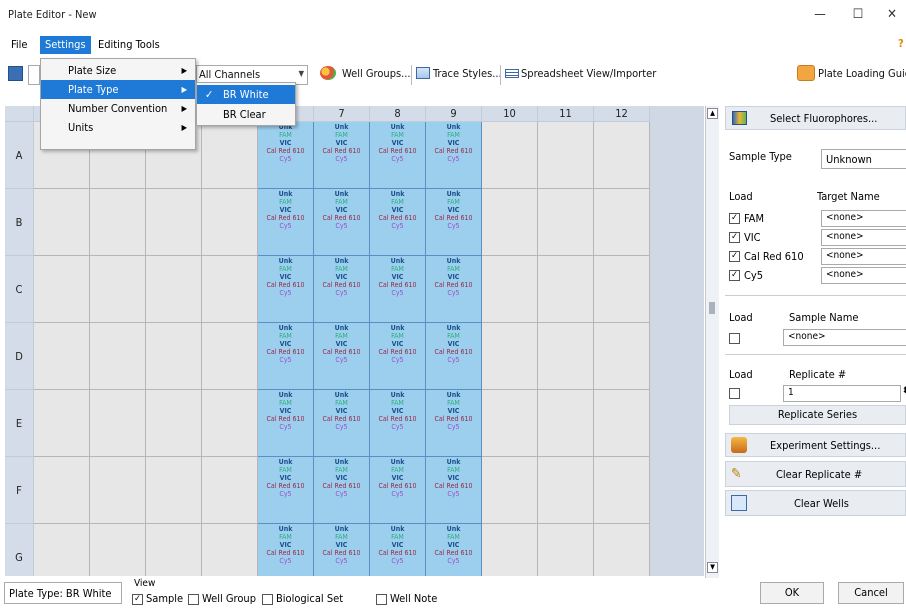 Image resolution: width=906 pixels, height=608 pixels. I want to click on row-header: A, so click(19, 155).